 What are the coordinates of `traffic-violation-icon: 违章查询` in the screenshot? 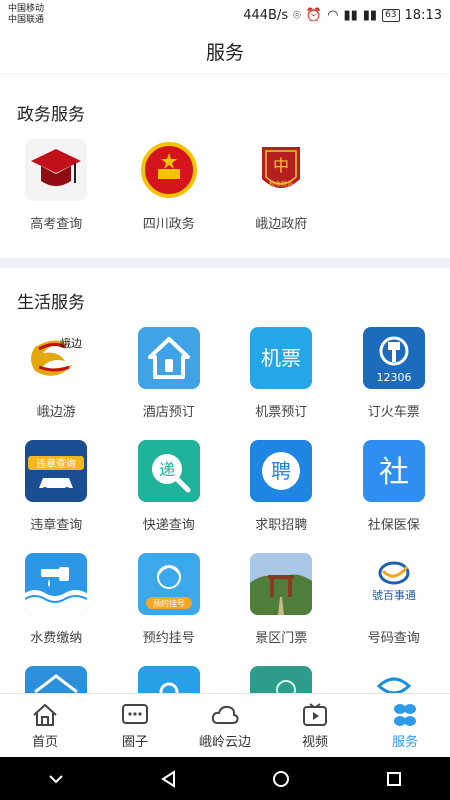 It's located at (56, 471).